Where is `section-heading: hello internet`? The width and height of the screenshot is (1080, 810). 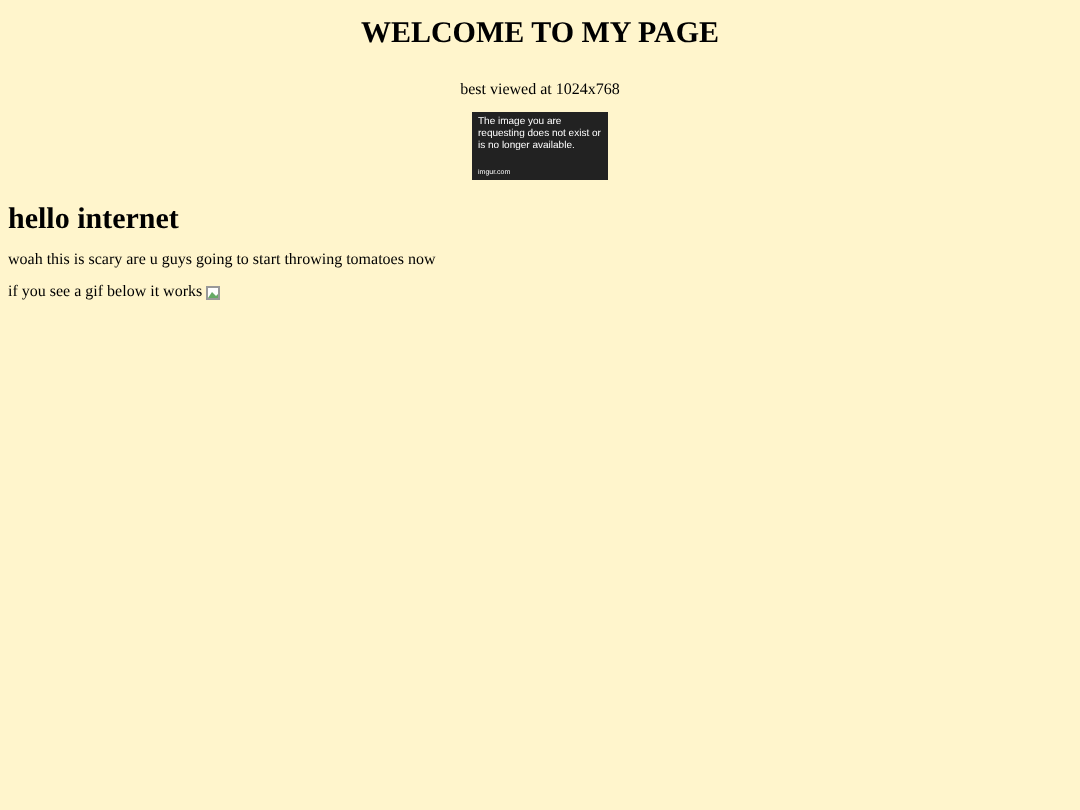
section-heading: hello internet is located at coordinates (94, 220).